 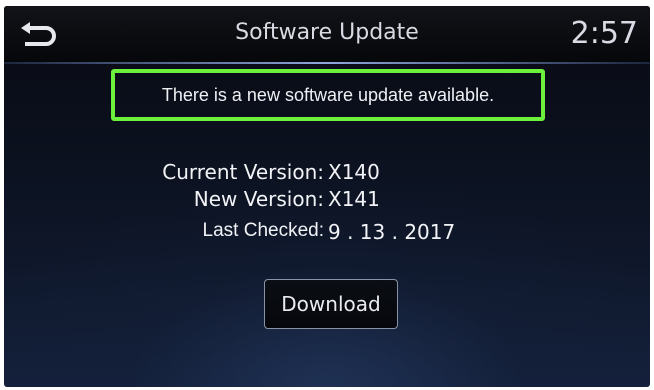 What do you see at coordinates (604, 33) in the screenshot?
I see `clock: 2:57` at bounding box center [604, 33].